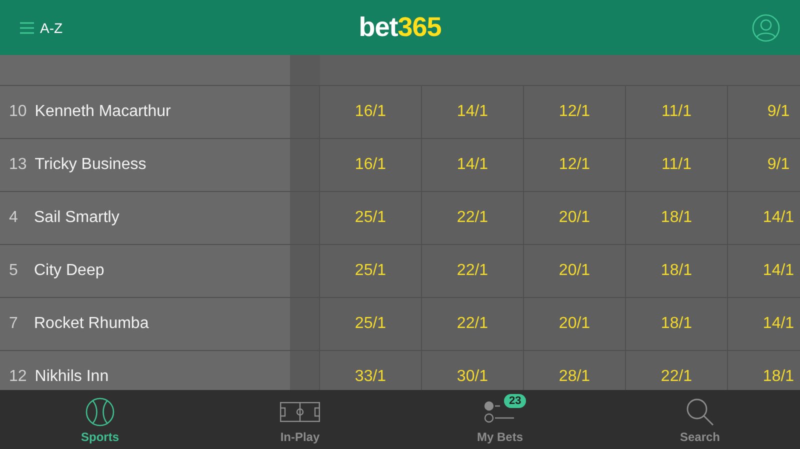 The height and width of the screenshot is (449, 800). What do you see at coordinates (102, 112) in the screenshot?
I see `runner-name: Kenneth Macarthur` at bounding box center [102, 112].